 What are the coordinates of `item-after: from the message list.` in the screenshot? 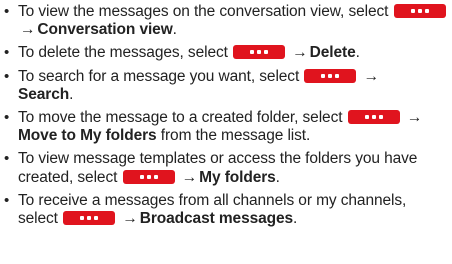 It's located at (233, 136).